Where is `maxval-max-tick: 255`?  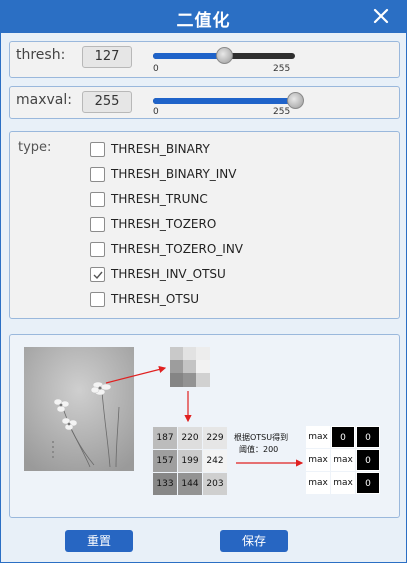
maxval-max-tick: 255 is located at coordinates (282, 112).